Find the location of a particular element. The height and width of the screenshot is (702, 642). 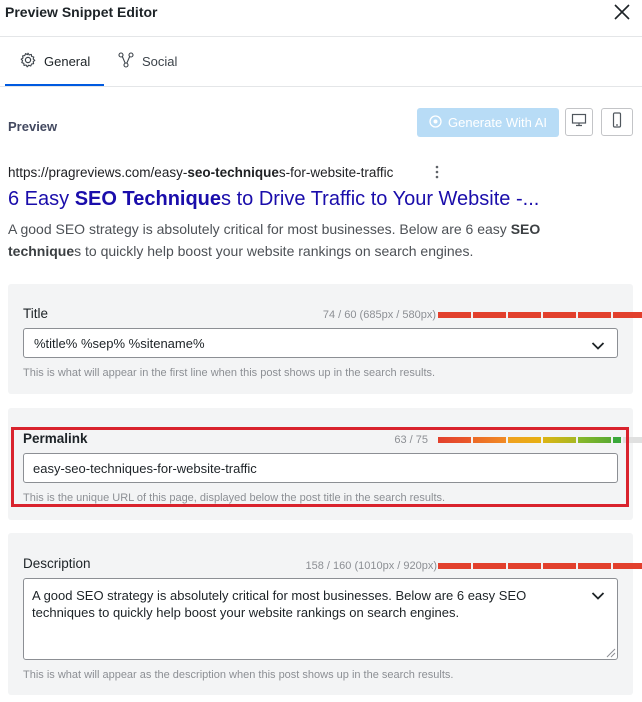

dialog-header: Preview Snippet Editor is located at coordinates (321, 18).